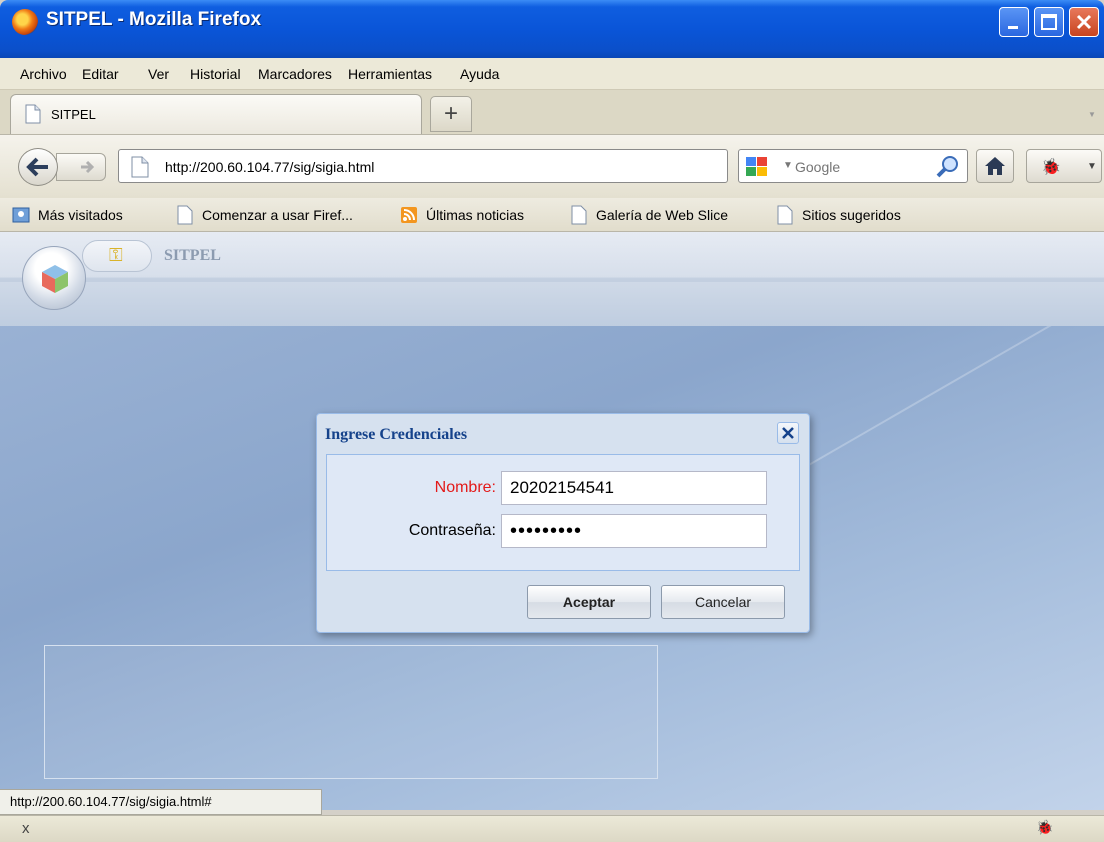  I want to click on bookmark-mas-visitados: Más visitados, so click(67, 215).